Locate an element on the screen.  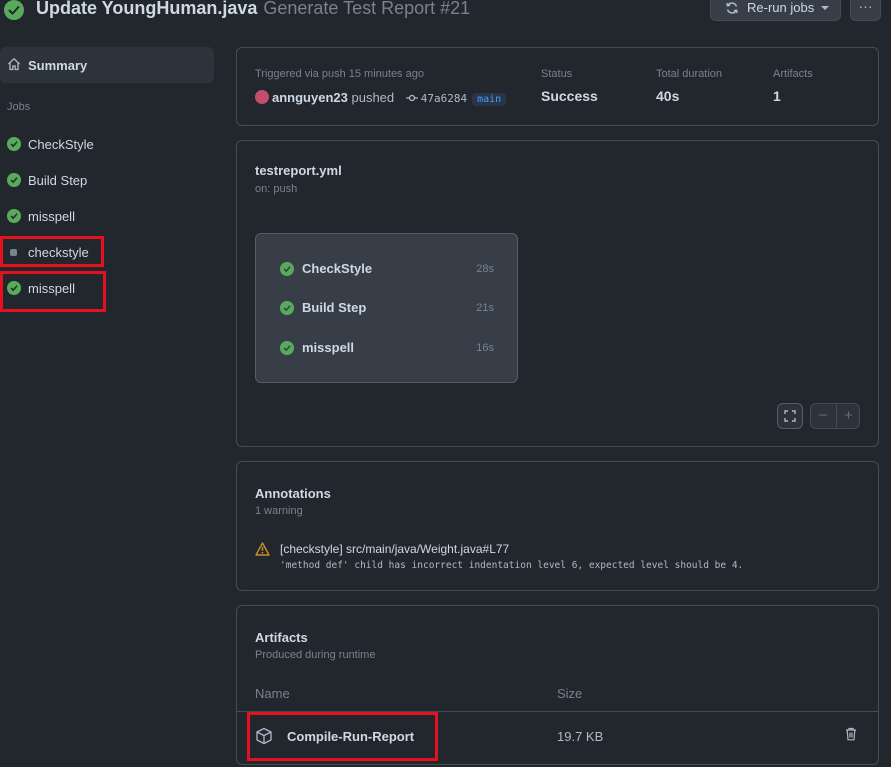
sidebar-job-label: checkstyle is located at coordinates (58, 252).